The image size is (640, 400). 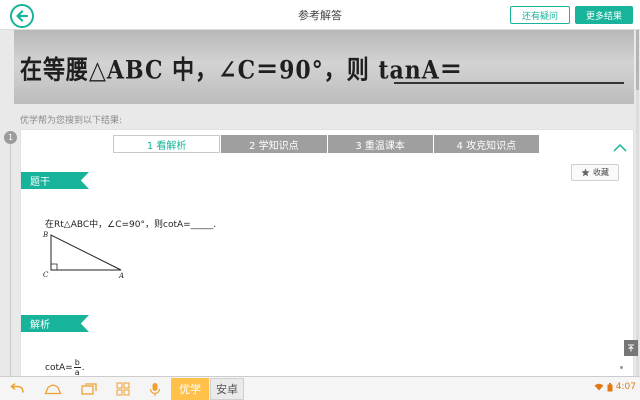 I want to click on back-icon, so click(x=17, y=389).